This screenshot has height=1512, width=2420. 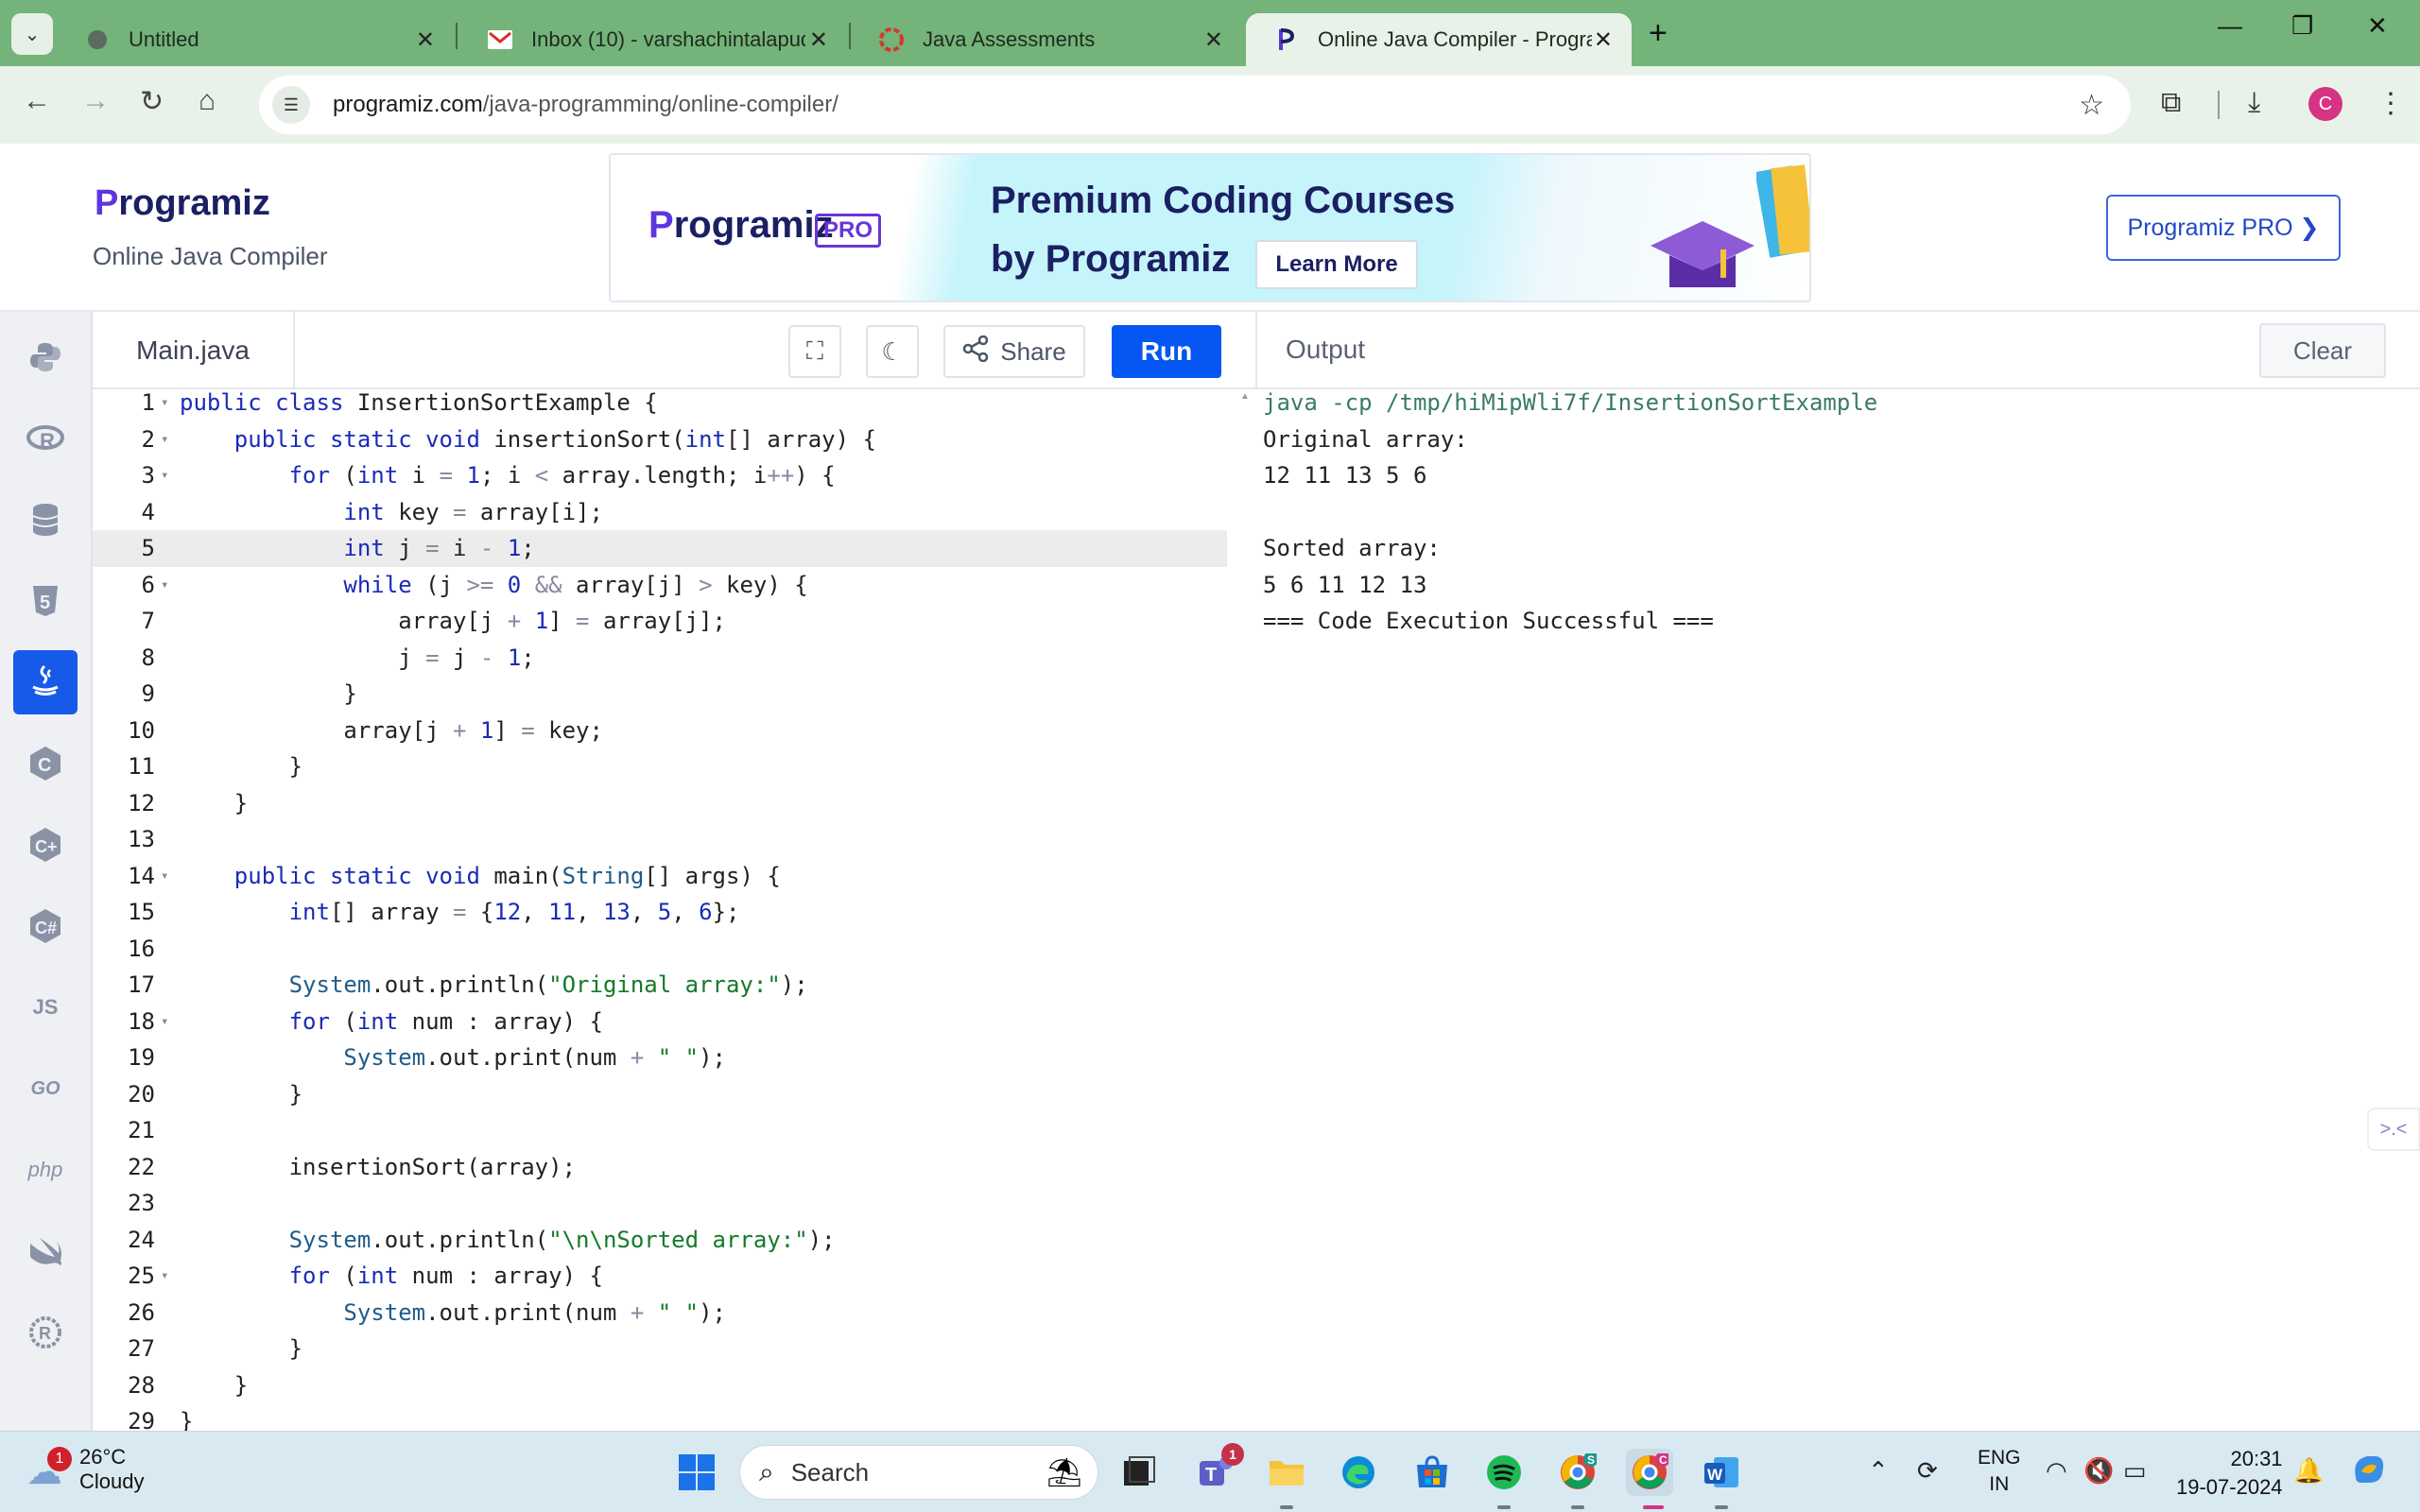 I want to click on browser-tab: Untitled ✕, so click(x=256, y=39).